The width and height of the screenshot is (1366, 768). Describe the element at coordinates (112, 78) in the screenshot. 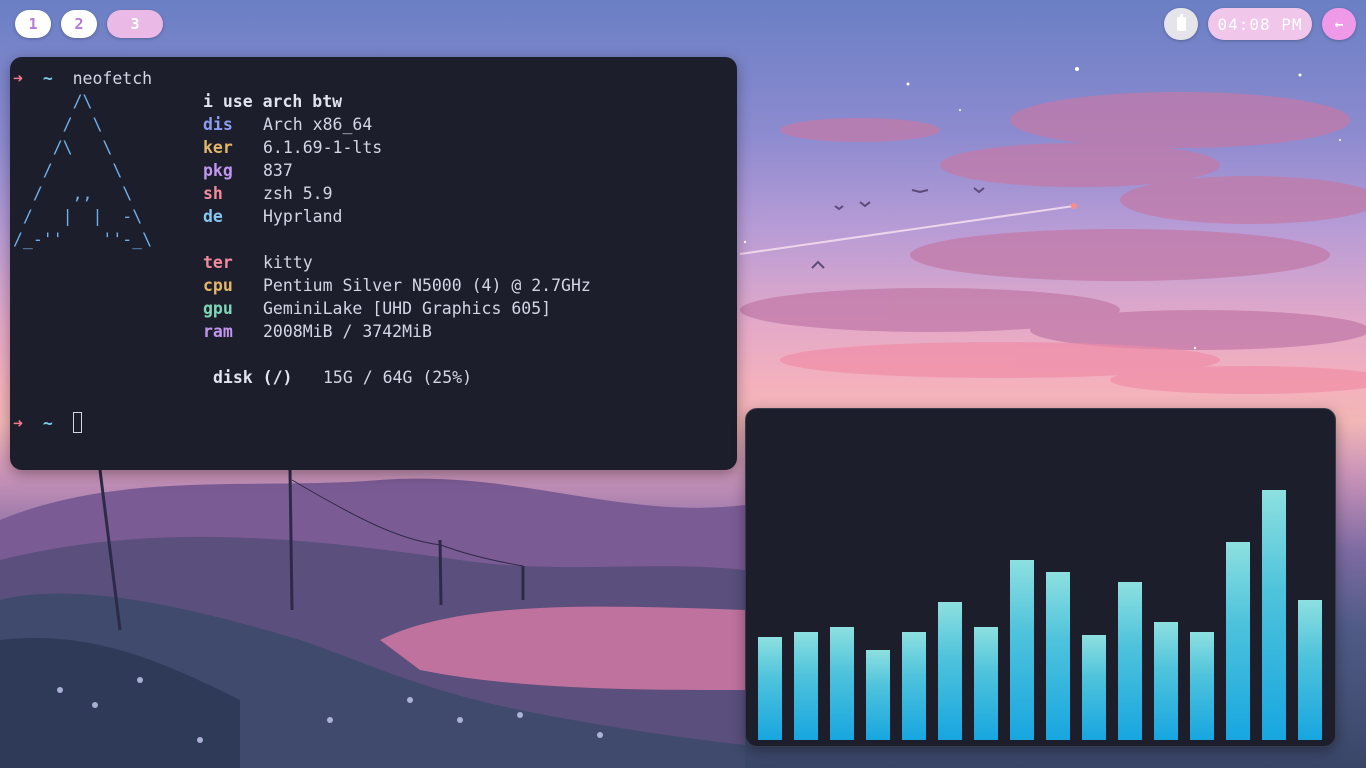

I see `command-text: neofetch` at that location.